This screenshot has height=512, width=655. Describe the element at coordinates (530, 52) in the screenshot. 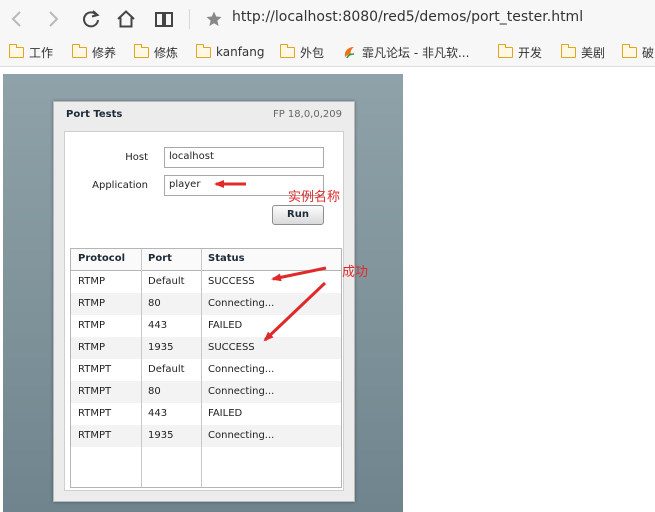

I see `bookmark-label: 开发` at that location.